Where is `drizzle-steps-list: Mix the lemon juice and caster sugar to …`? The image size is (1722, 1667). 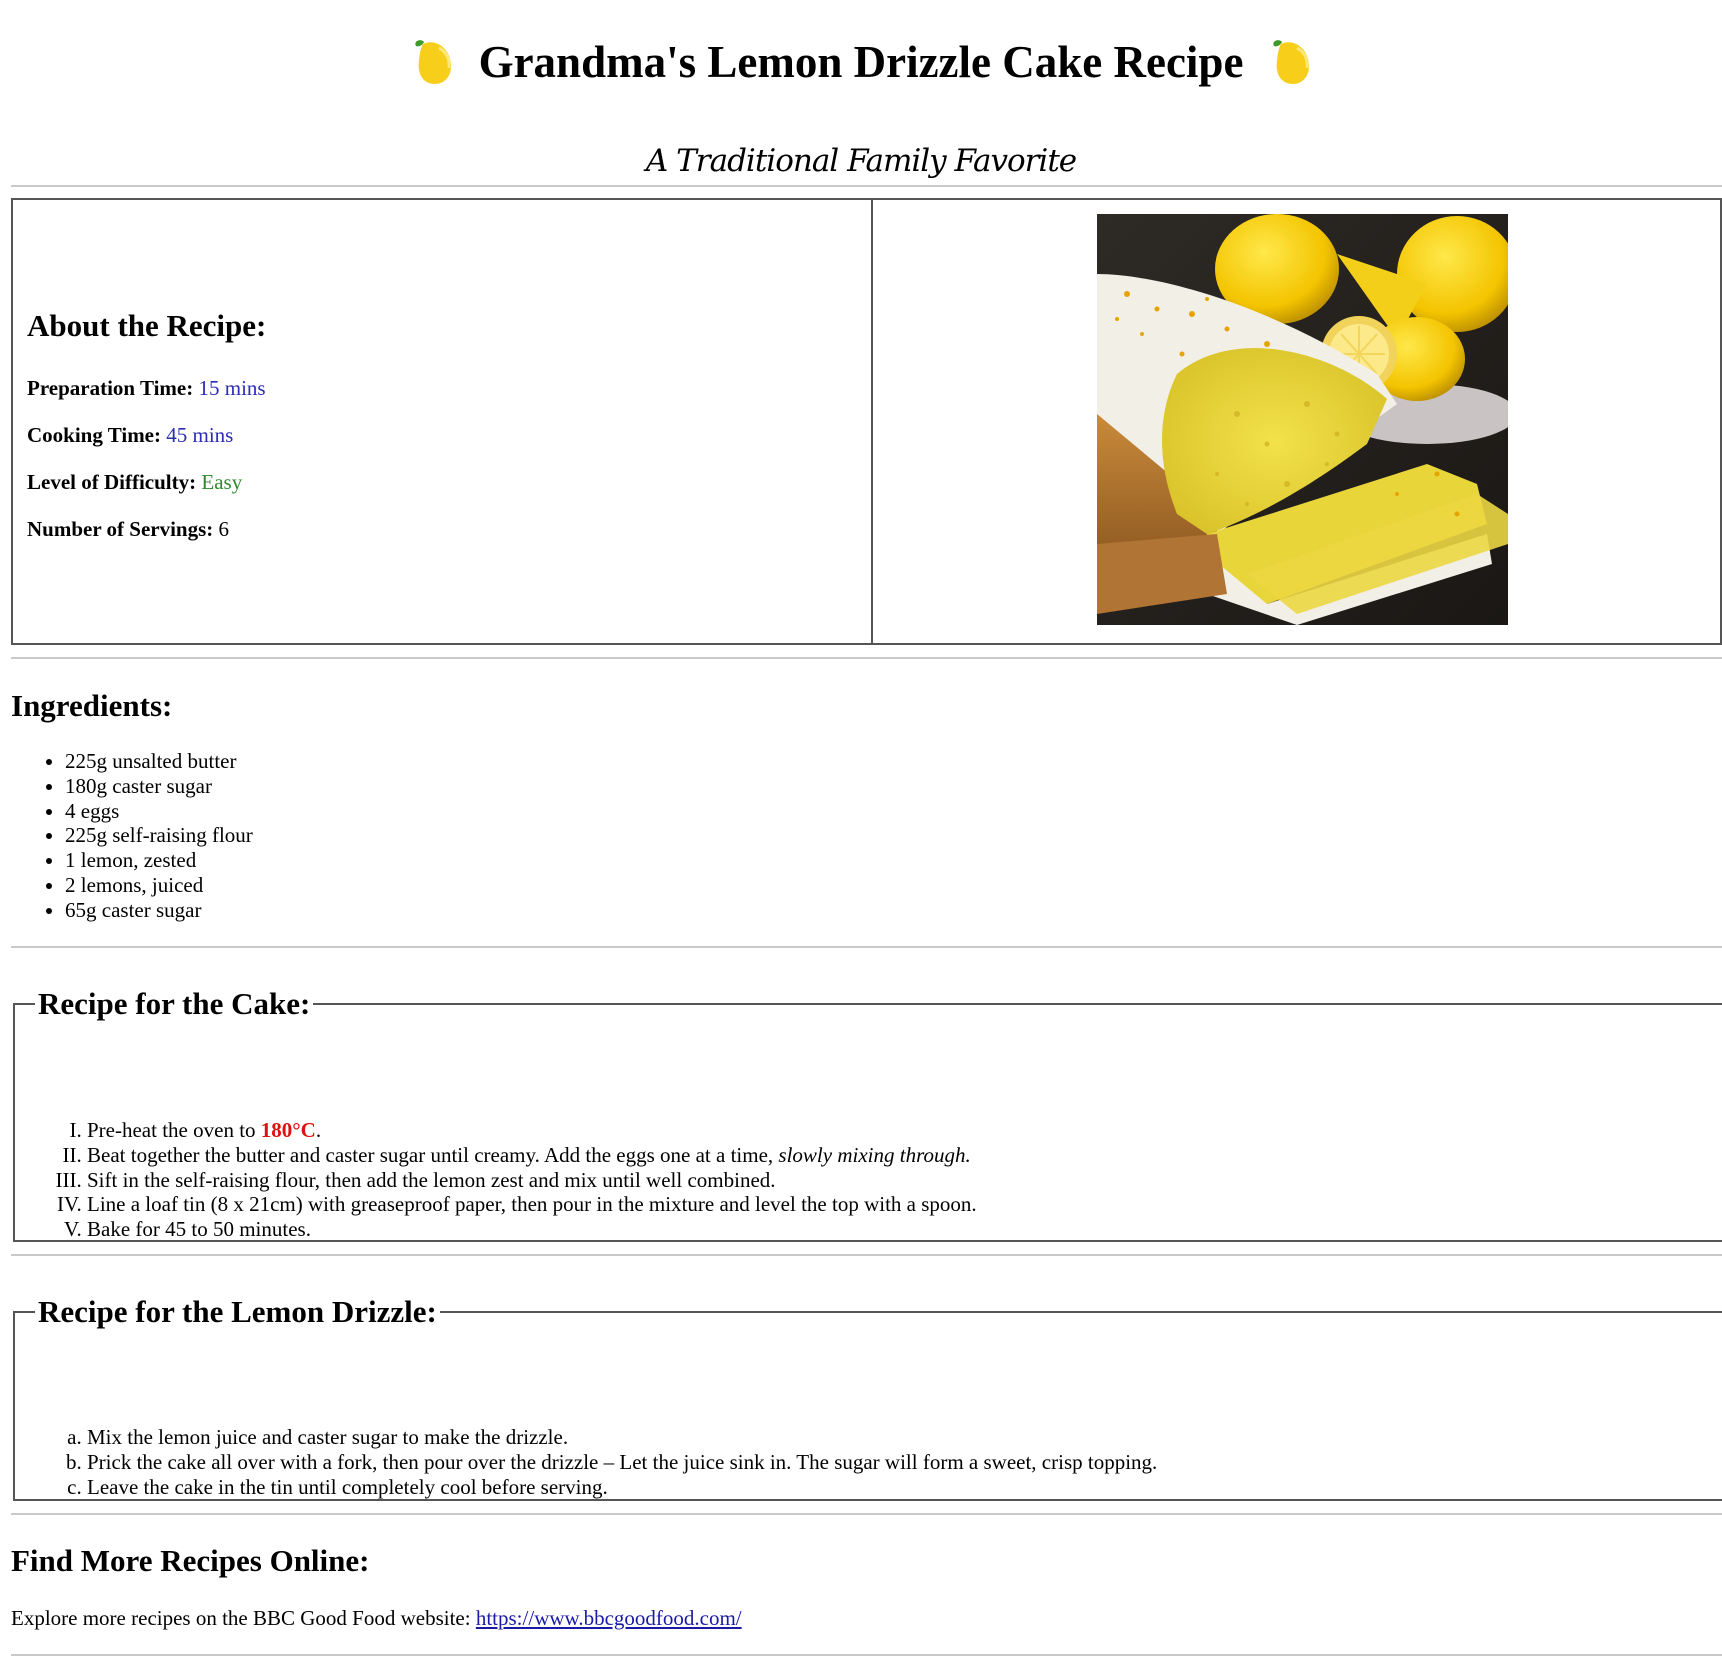 drizzle-steps-list: Mix the lemon juice and caster sugar to … is located at coordinates (586, 1462).